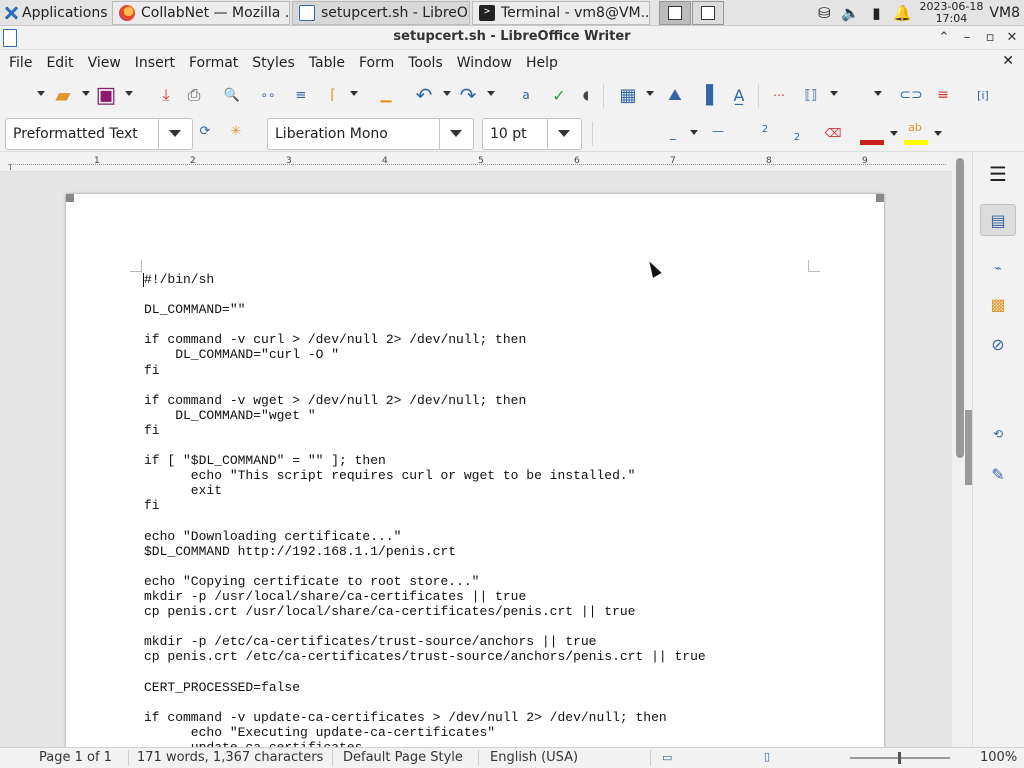  Describe the element at coordinates (899, 758) in the screenshot. I see `zoom-slider-knob` at that location.